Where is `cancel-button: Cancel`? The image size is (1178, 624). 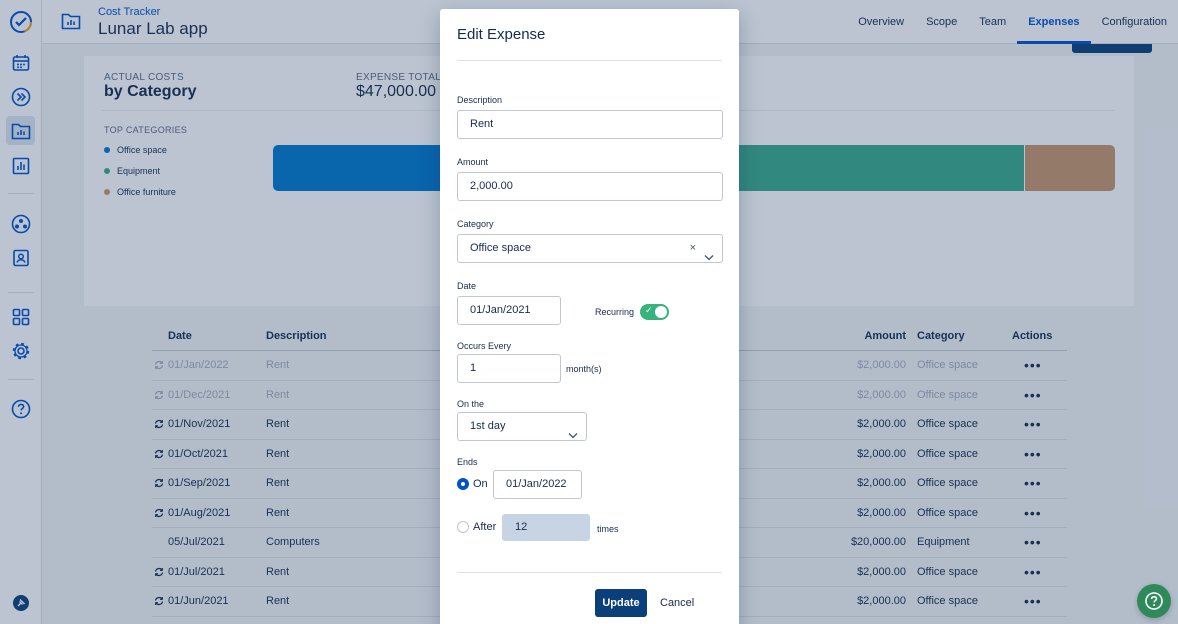 cancel-button: Cancel is located at coordinates (677, 603).